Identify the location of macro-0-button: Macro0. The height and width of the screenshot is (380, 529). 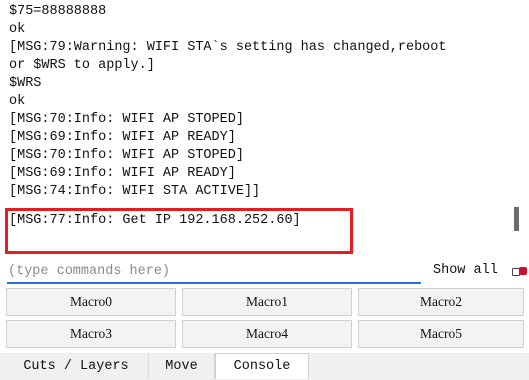
(91, 302).